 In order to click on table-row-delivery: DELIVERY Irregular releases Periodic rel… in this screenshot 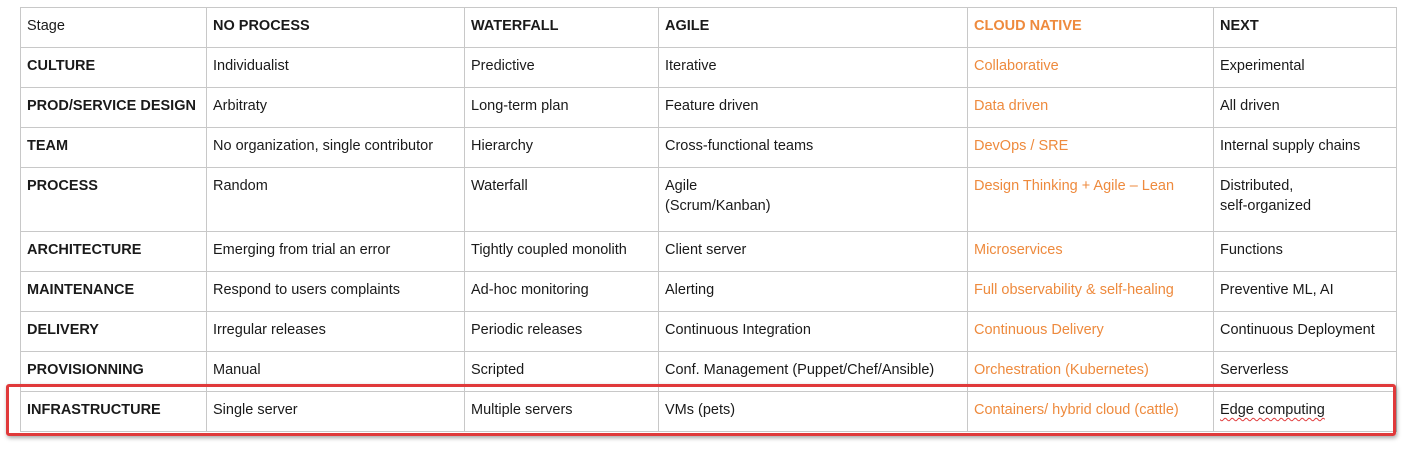, I will do `click(708, 331)`.